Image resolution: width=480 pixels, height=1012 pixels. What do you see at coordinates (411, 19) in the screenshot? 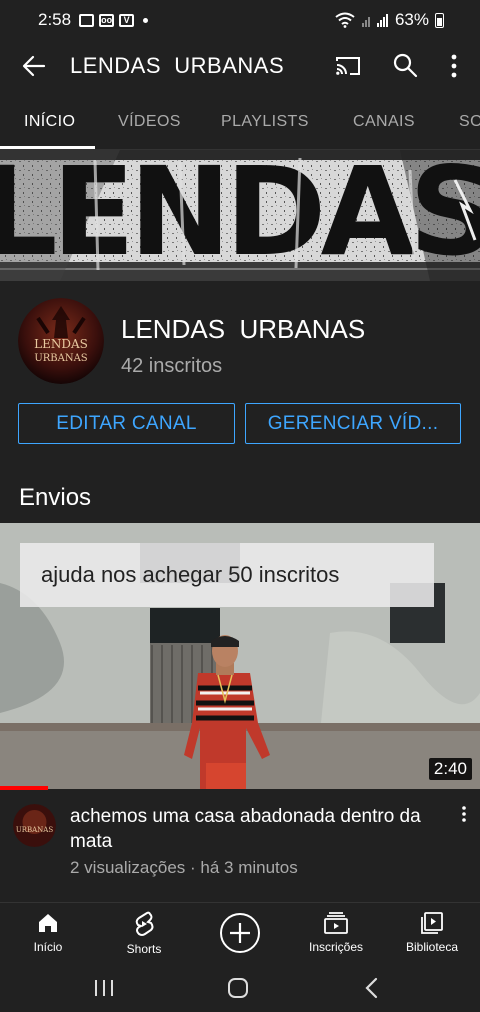
I see `battery-percent: 63%` at bounding box center [411, 19].